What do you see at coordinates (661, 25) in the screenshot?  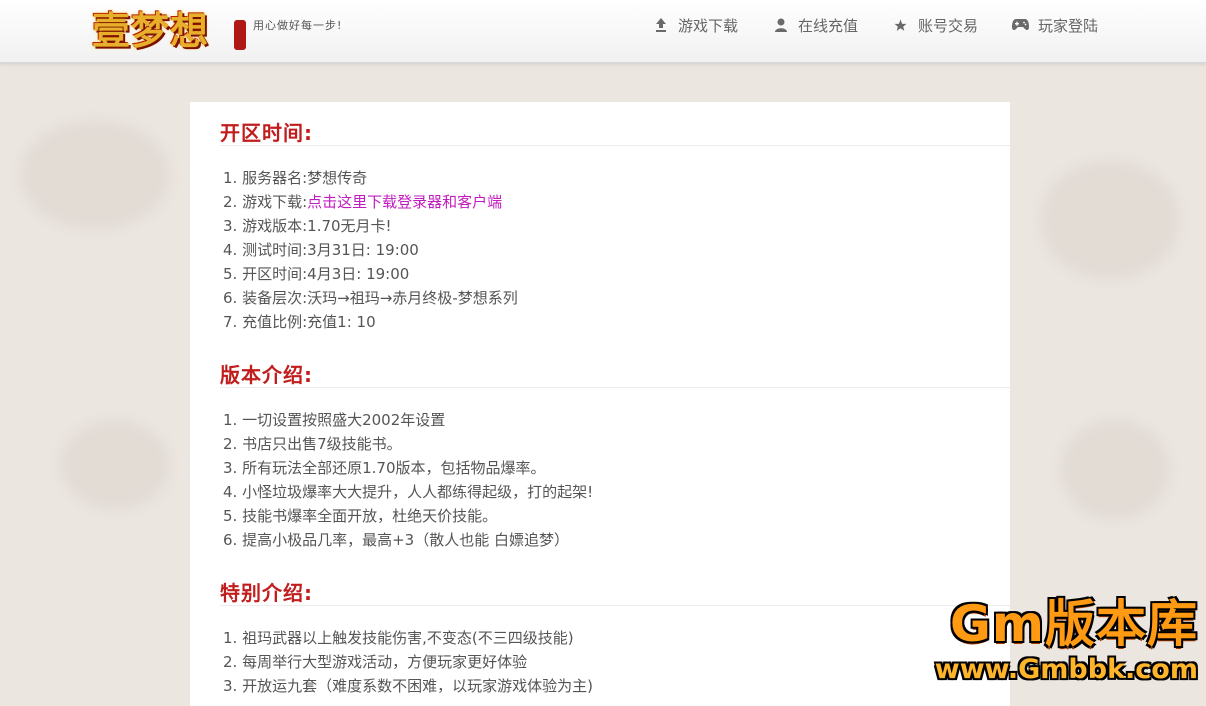 I see `download-icon` at bounding box center [661, 25].